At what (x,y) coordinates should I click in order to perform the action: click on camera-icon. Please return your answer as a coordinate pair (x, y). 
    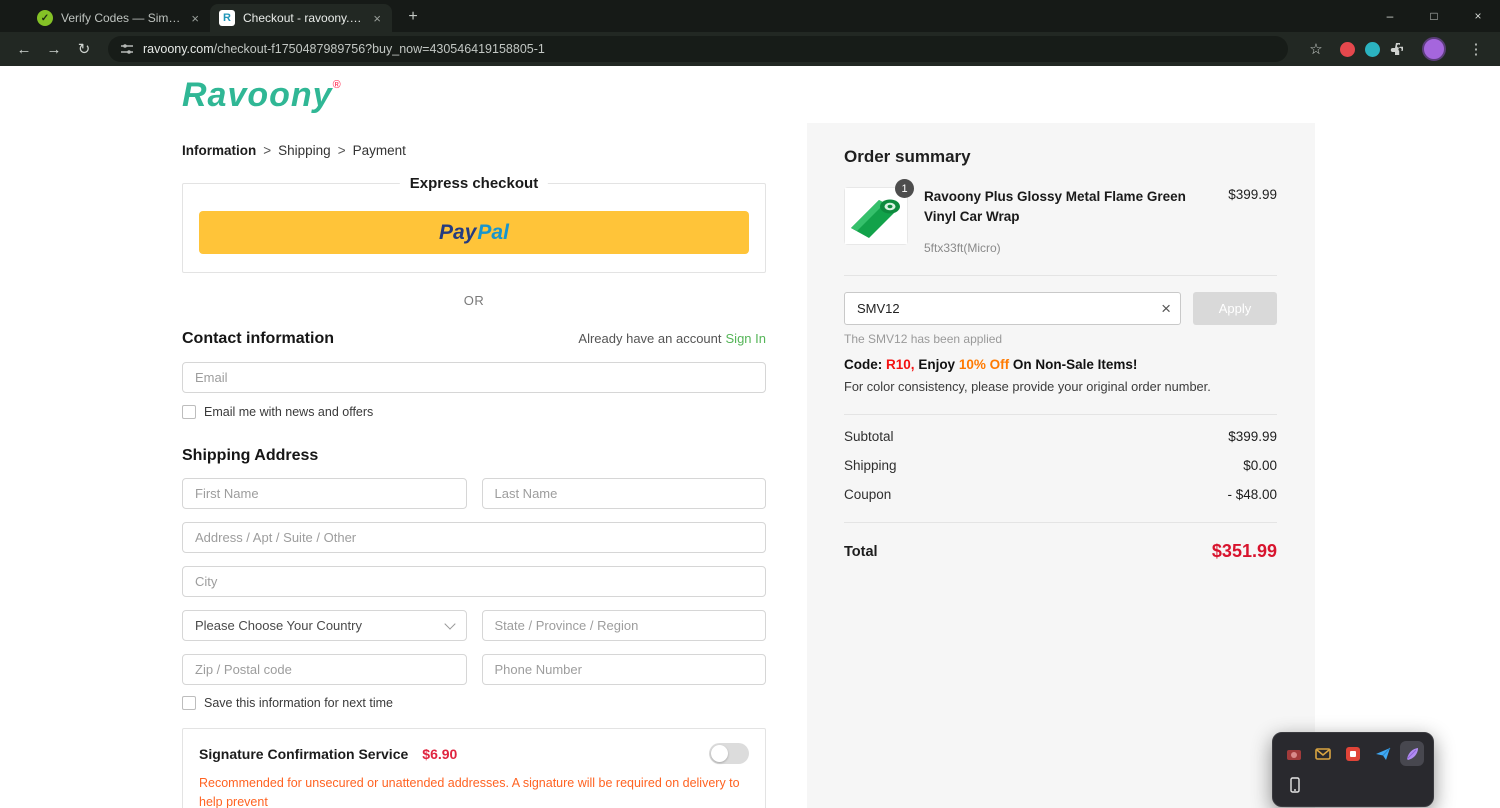
    Looking at the image, I should click on (1294, 753).